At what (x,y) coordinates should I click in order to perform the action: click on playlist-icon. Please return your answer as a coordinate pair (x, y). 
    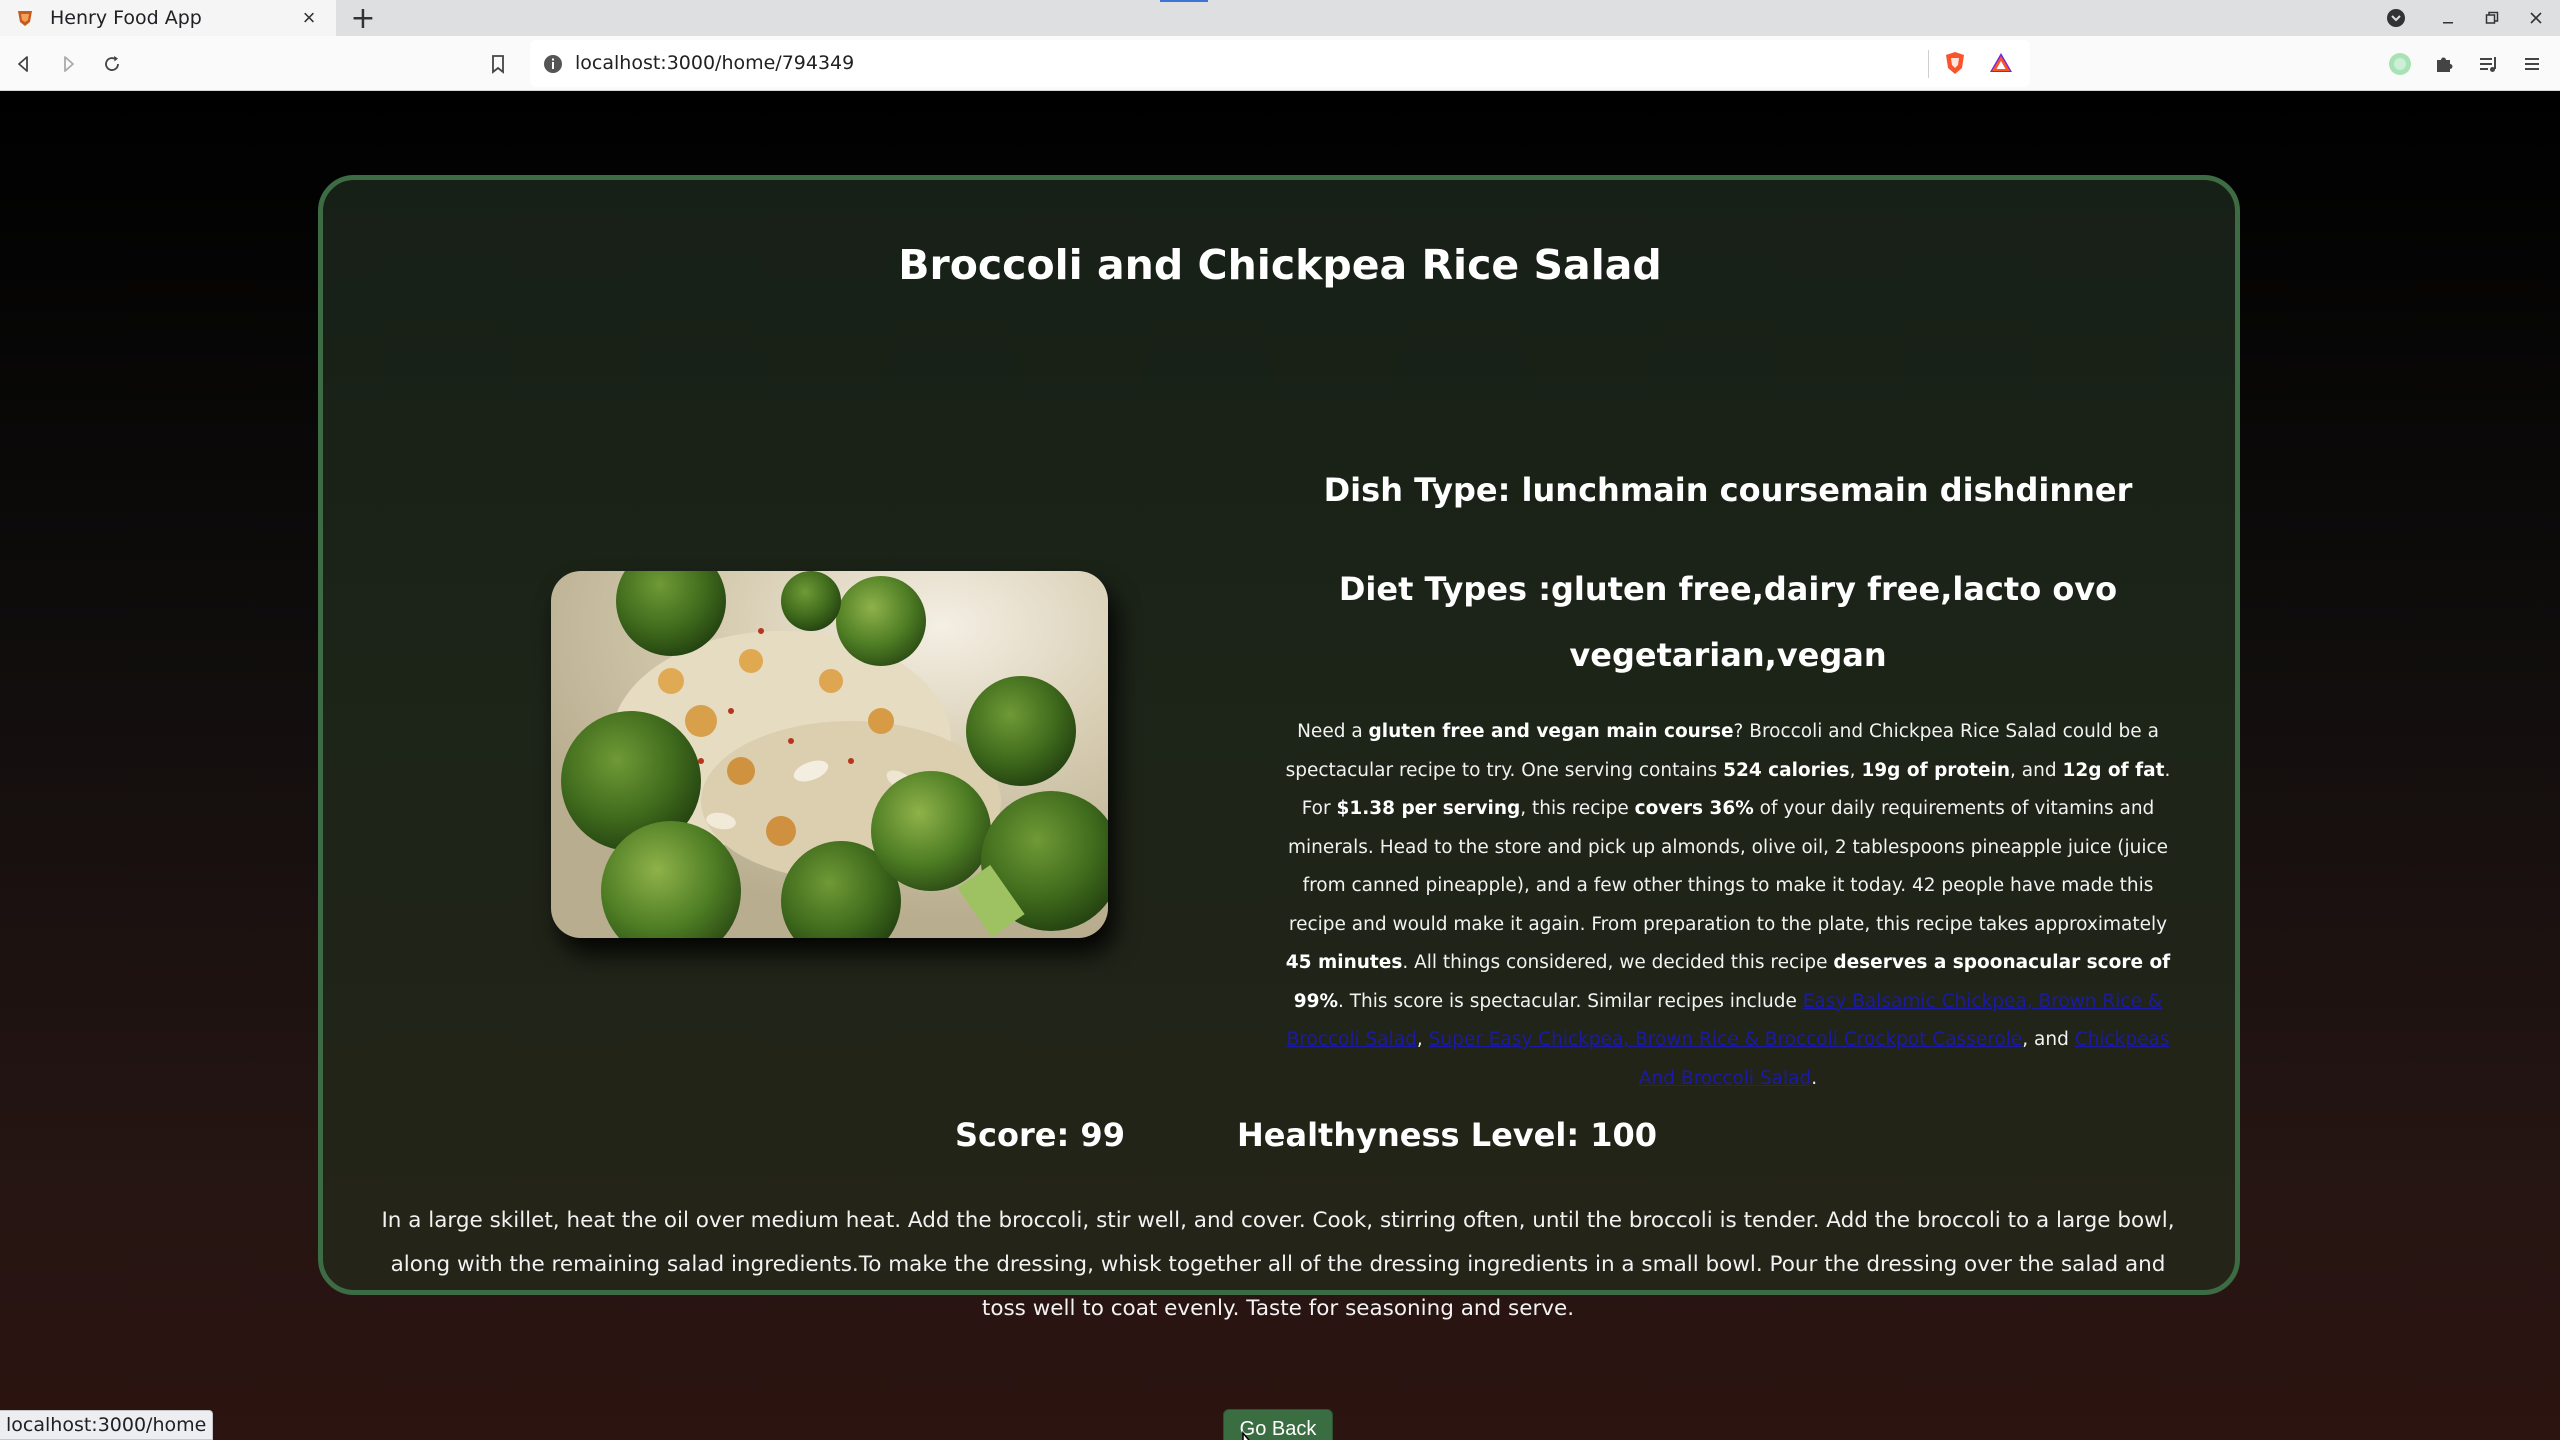
    Looking at the image, I should click on (2488, 64).